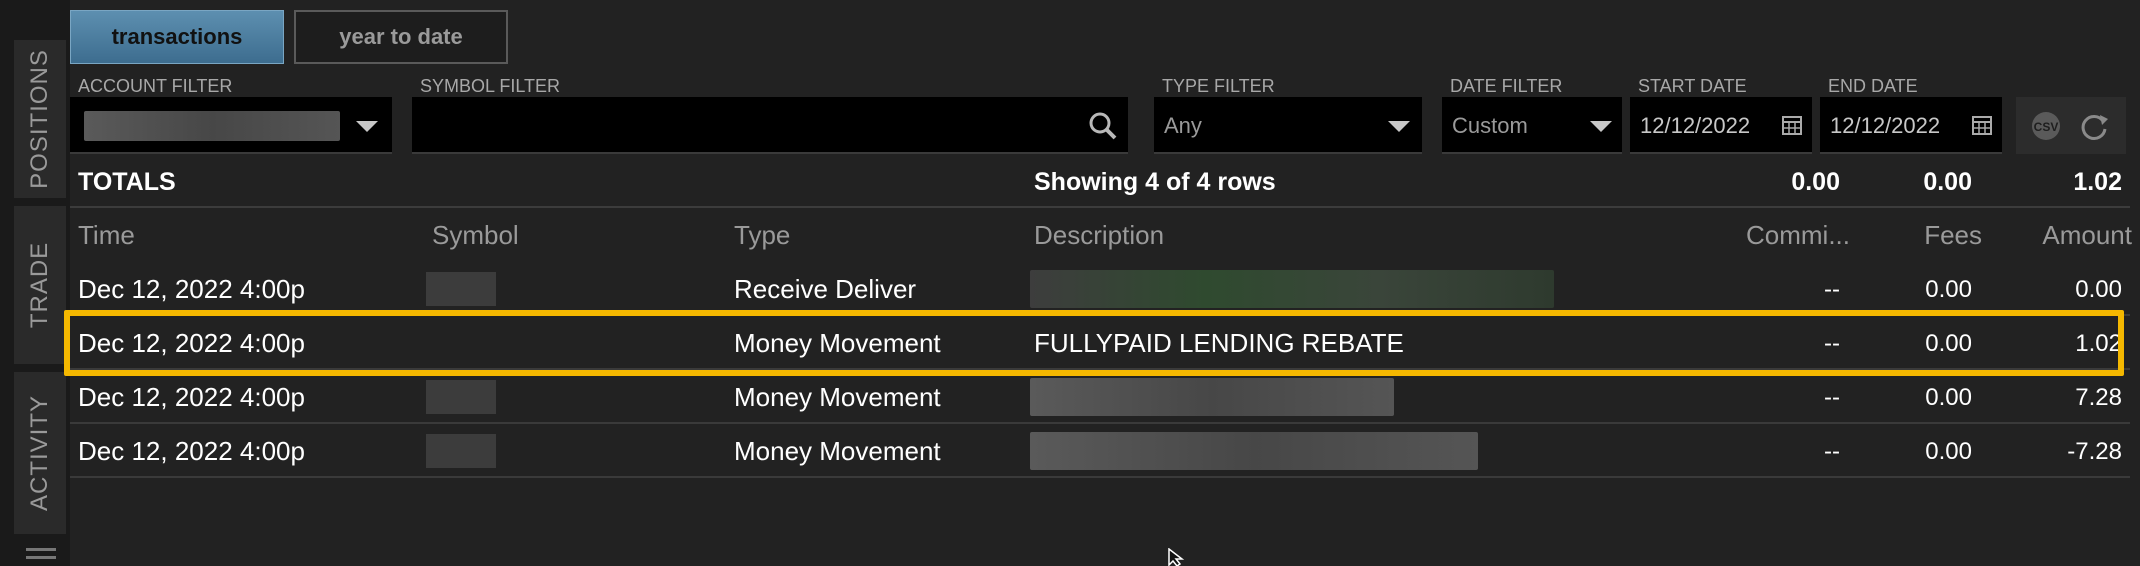 The width and height of the screenshot is (2140, 566). I want to click on tab-activity-label: ACTIVITY, so click(40, 453).